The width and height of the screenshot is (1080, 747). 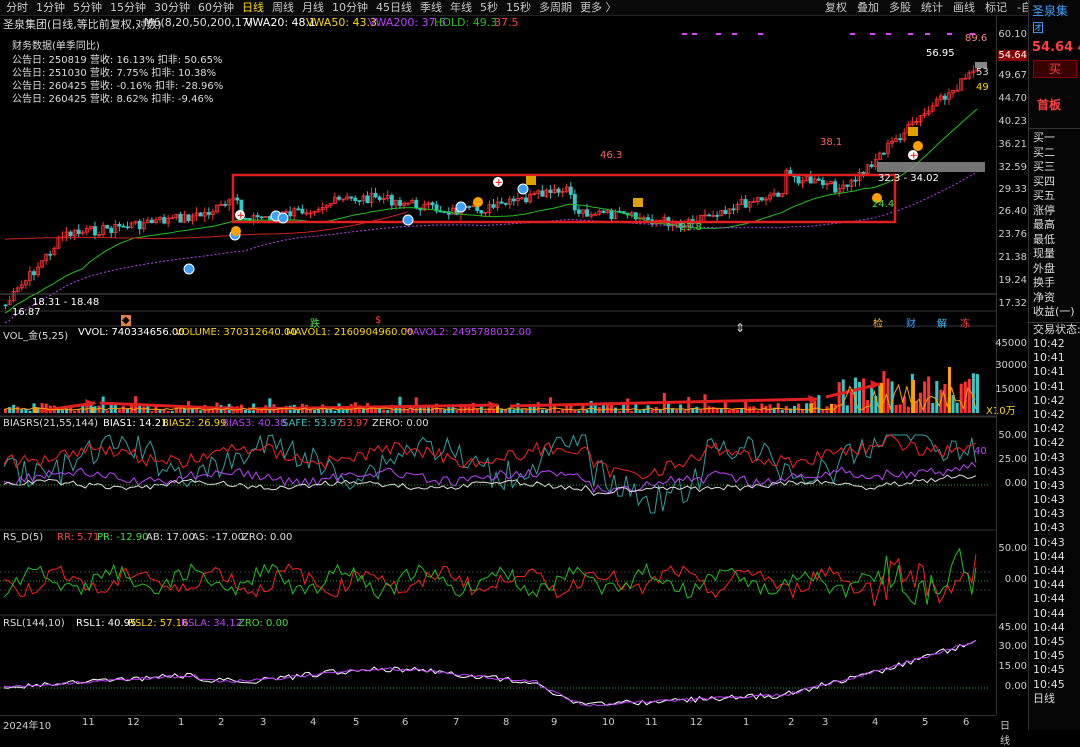 What do you see at coordinates (1012, 627) in the screenshot?
I see `rsl-tick: 45.00` at bounding box center [1012, 627].